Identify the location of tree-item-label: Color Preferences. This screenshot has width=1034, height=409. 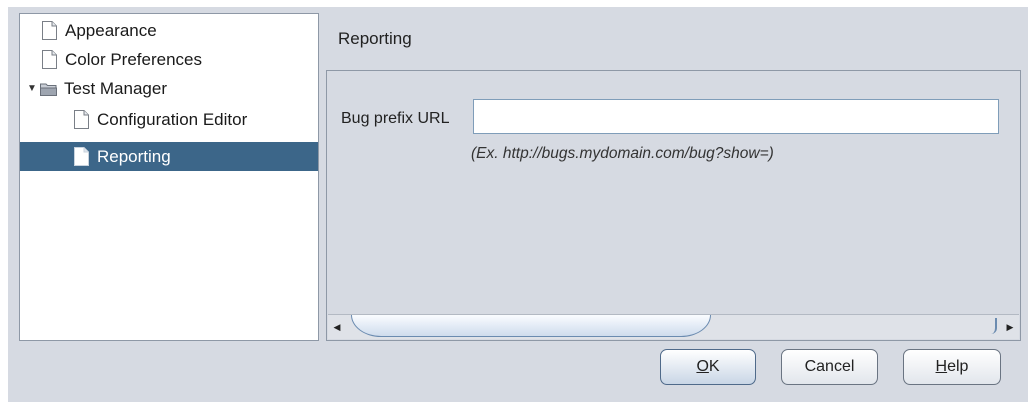
(134, 59).